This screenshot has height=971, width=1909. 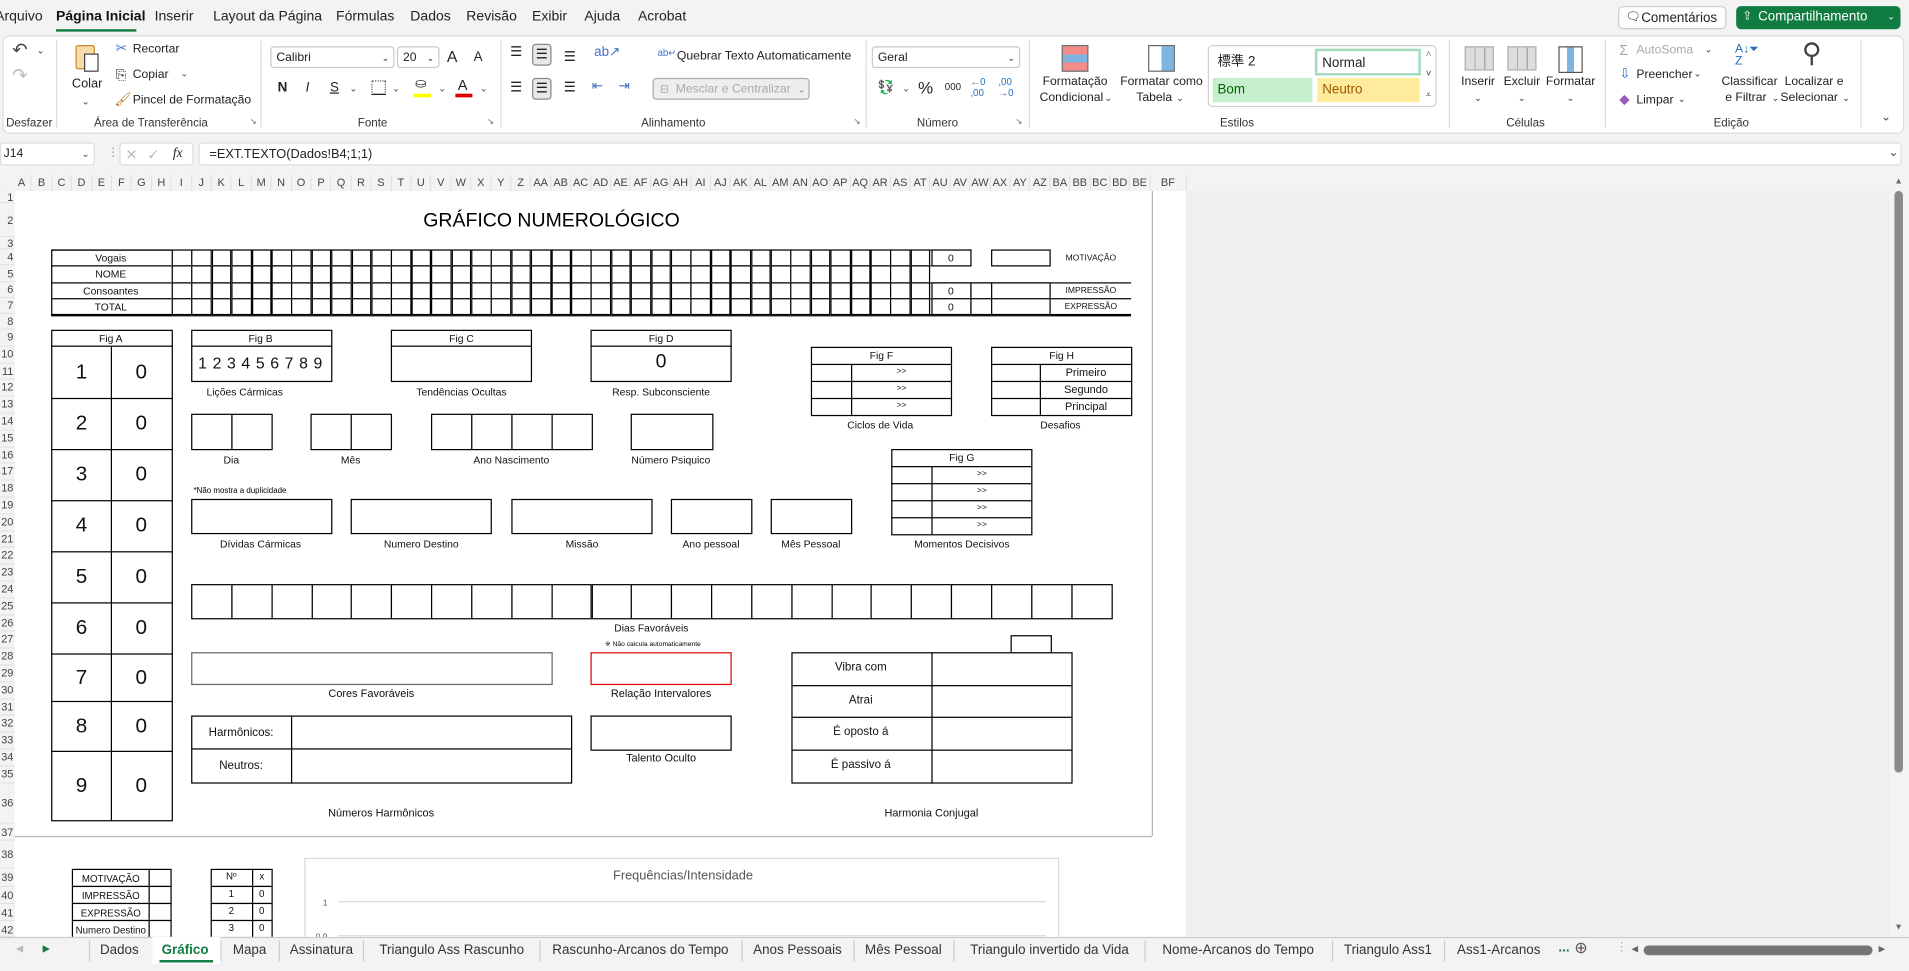 What do you see at coordinates (1758, 950) in the screenshot?
I see `horizontal-scroll-thumb` at bounding box center [1758, 950].